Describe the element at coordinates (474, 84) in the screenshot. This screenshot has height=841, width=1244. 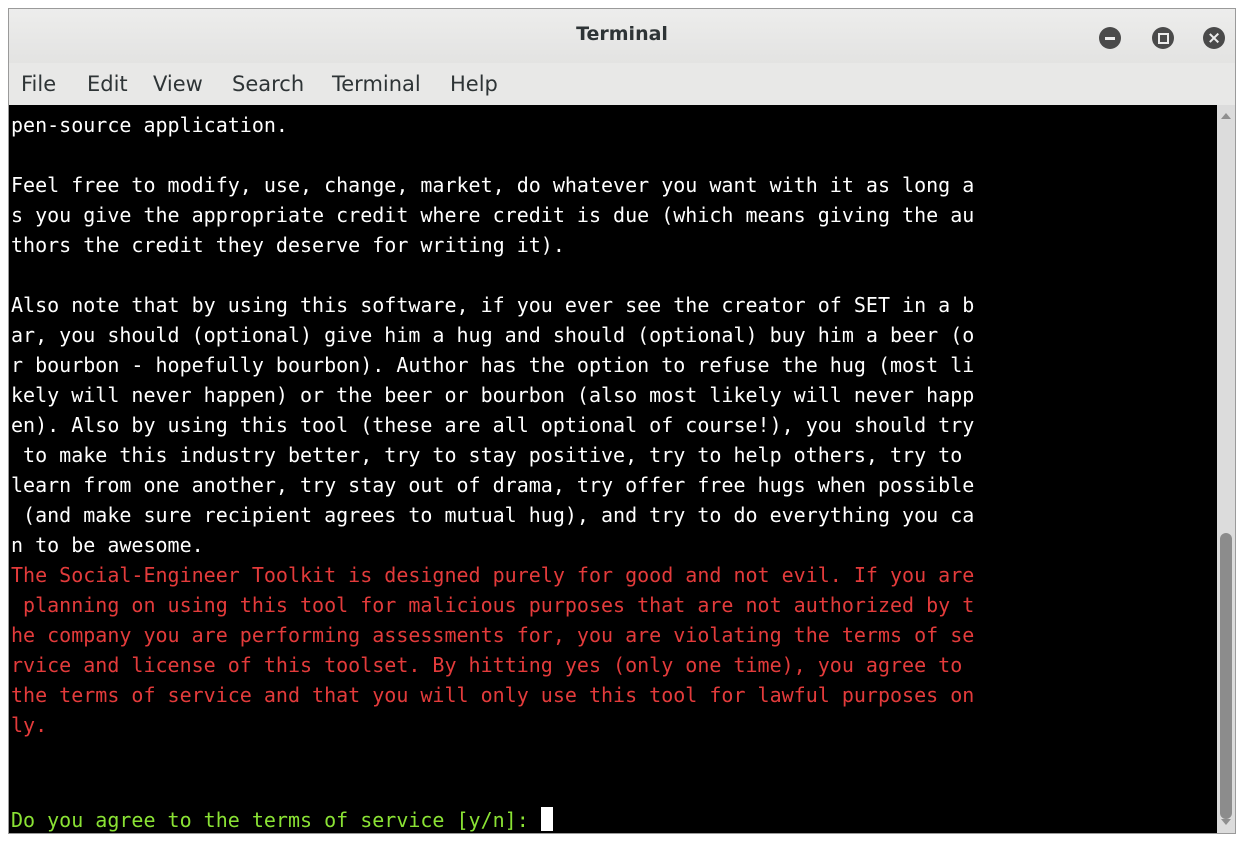
I see `menu-help: Help` at that location.